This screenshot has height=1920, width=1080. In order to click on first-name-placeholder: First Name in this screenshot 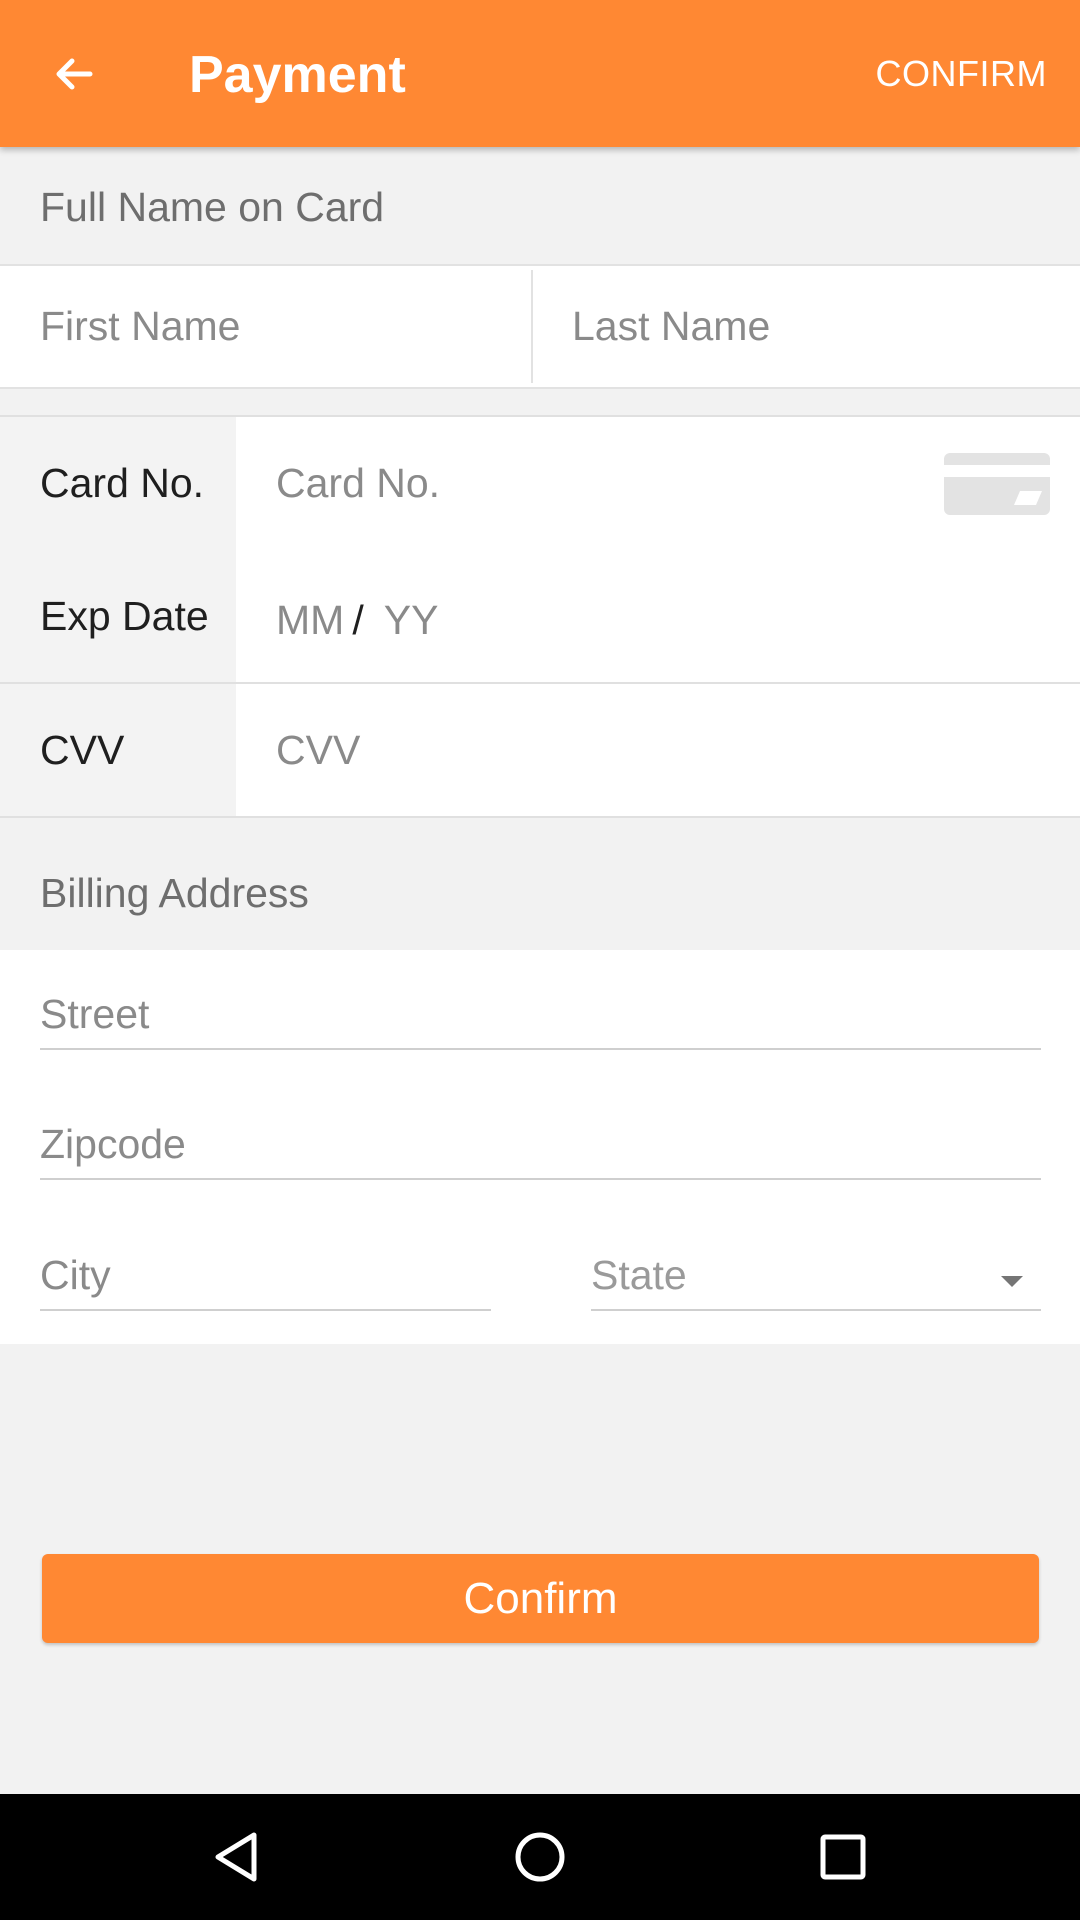, I will do `click(140, 326)`.